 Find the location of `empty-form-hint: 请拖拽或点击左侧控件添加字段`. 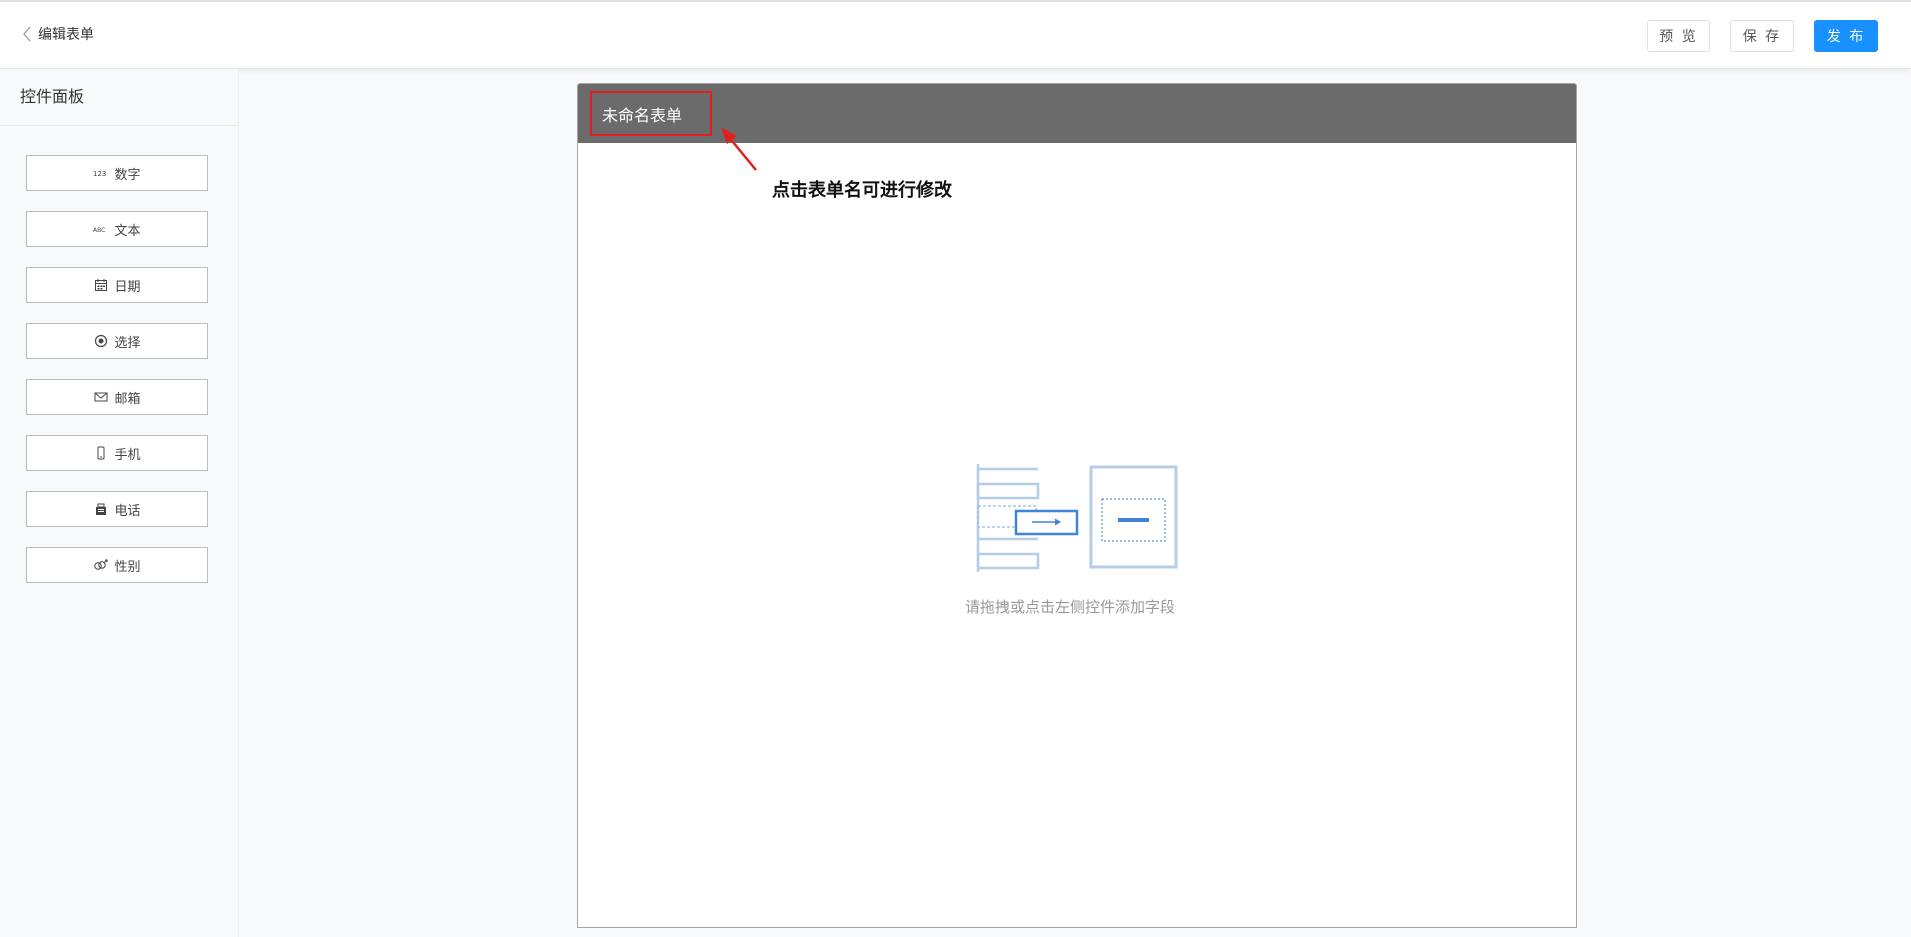

empty-form-hint: 请拖拽或点击左侧控件添加字段 is located at coordinates (1070, 607).